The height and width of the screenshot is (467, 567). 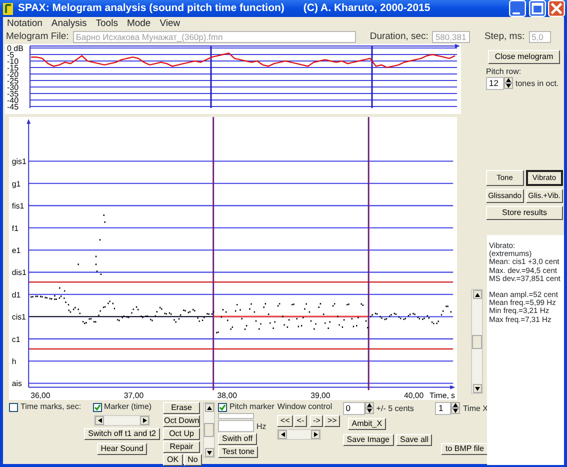 What do you see at coordinates (368, 440) in the screenshot?
I see `save-image-button: Save Image` at bounding box center [368, 440].